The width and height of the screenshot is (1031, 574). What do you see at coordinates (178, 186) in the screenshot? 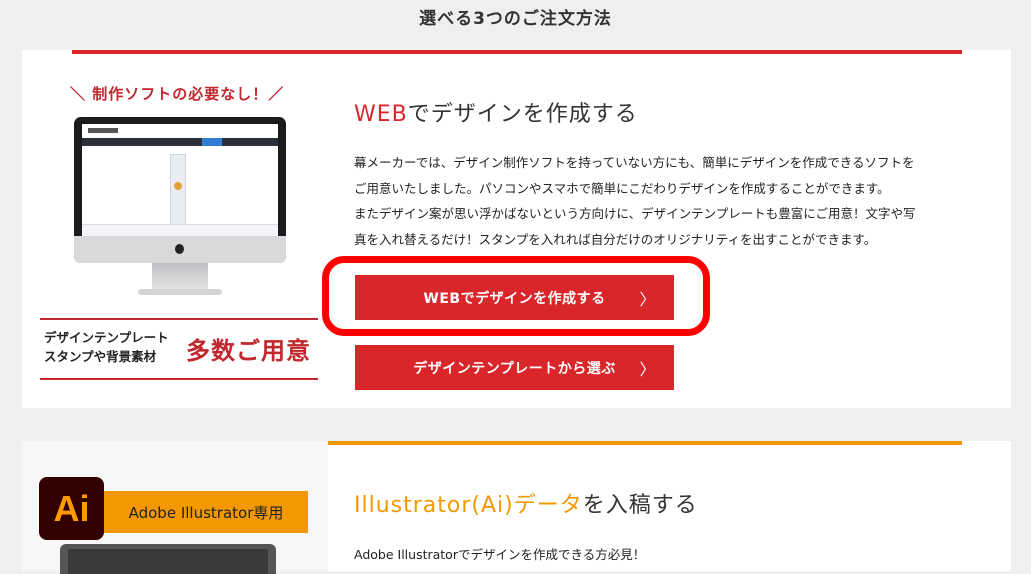
I see `screen-banner-dot` at bounding box center [178, 186].